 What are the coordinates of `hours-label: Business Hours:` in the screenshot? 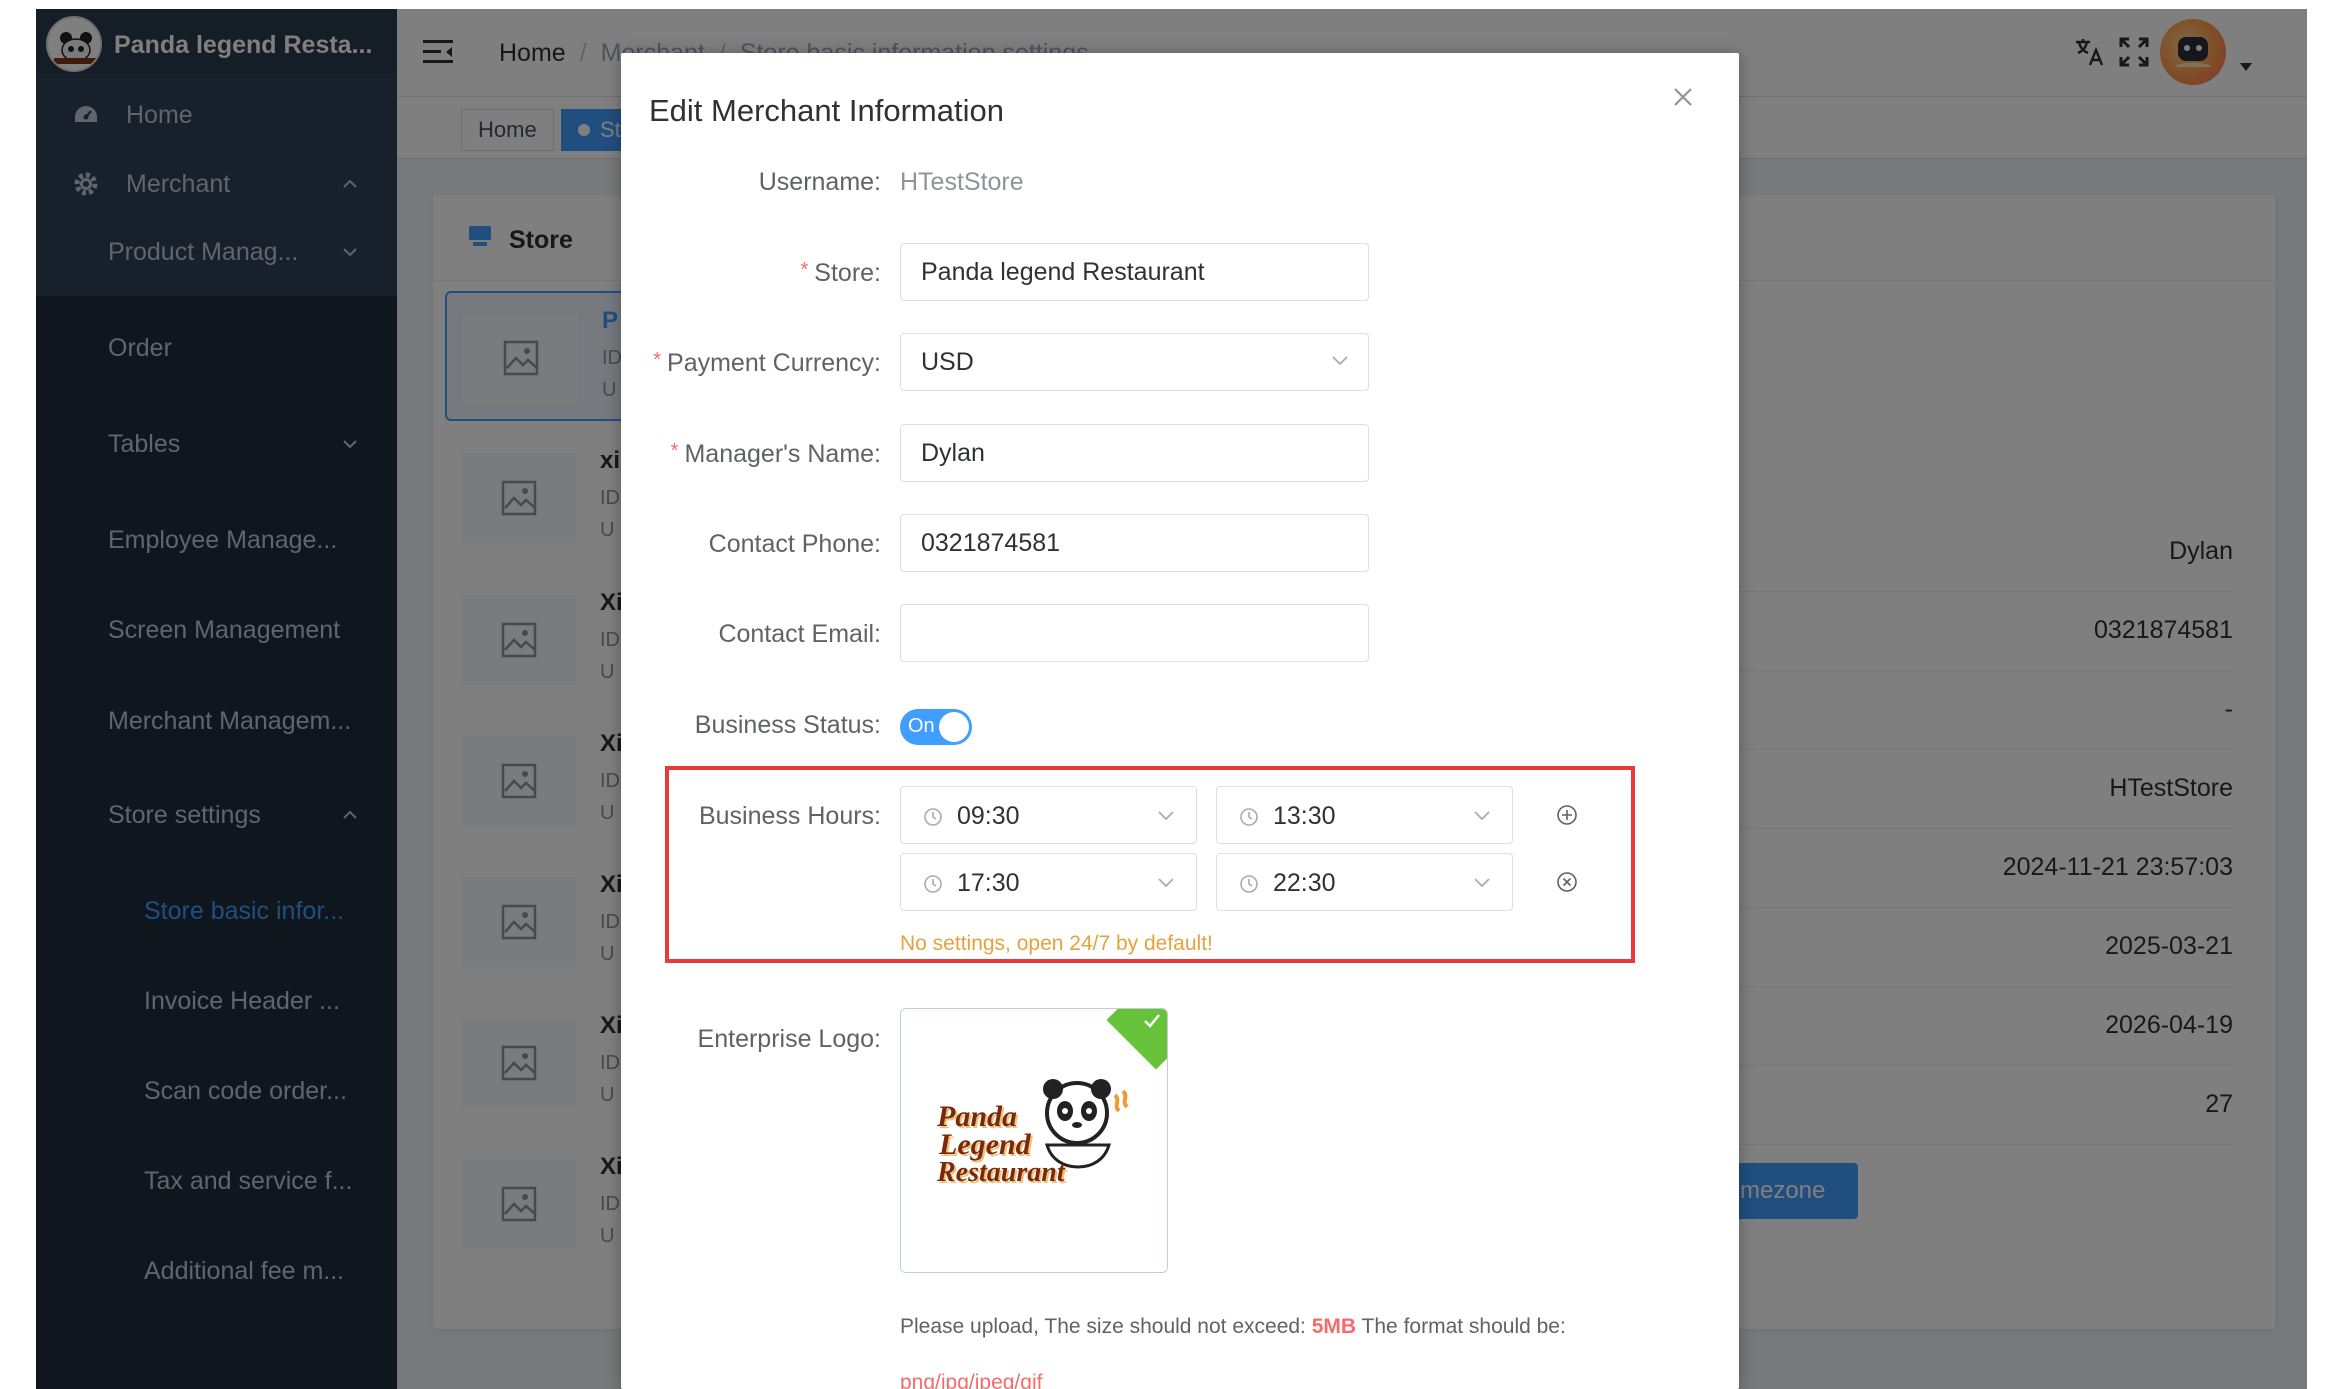 It's located at (789, 816).